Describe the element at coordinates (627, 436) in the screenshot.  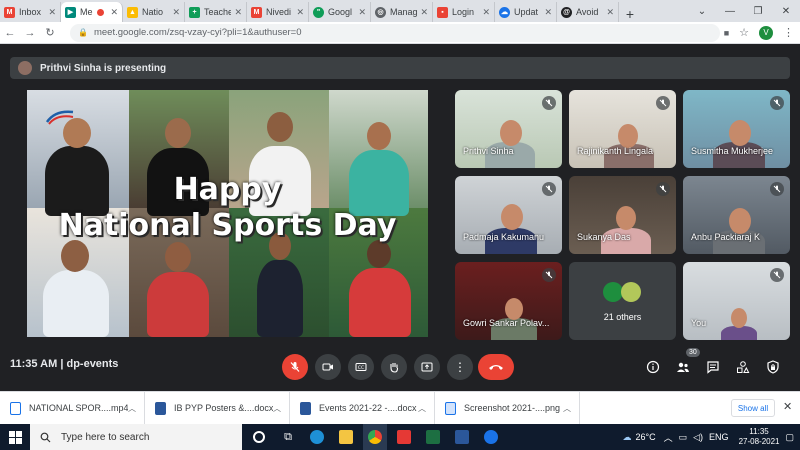
I see `weather-cloud-icon: ☁` at that location.